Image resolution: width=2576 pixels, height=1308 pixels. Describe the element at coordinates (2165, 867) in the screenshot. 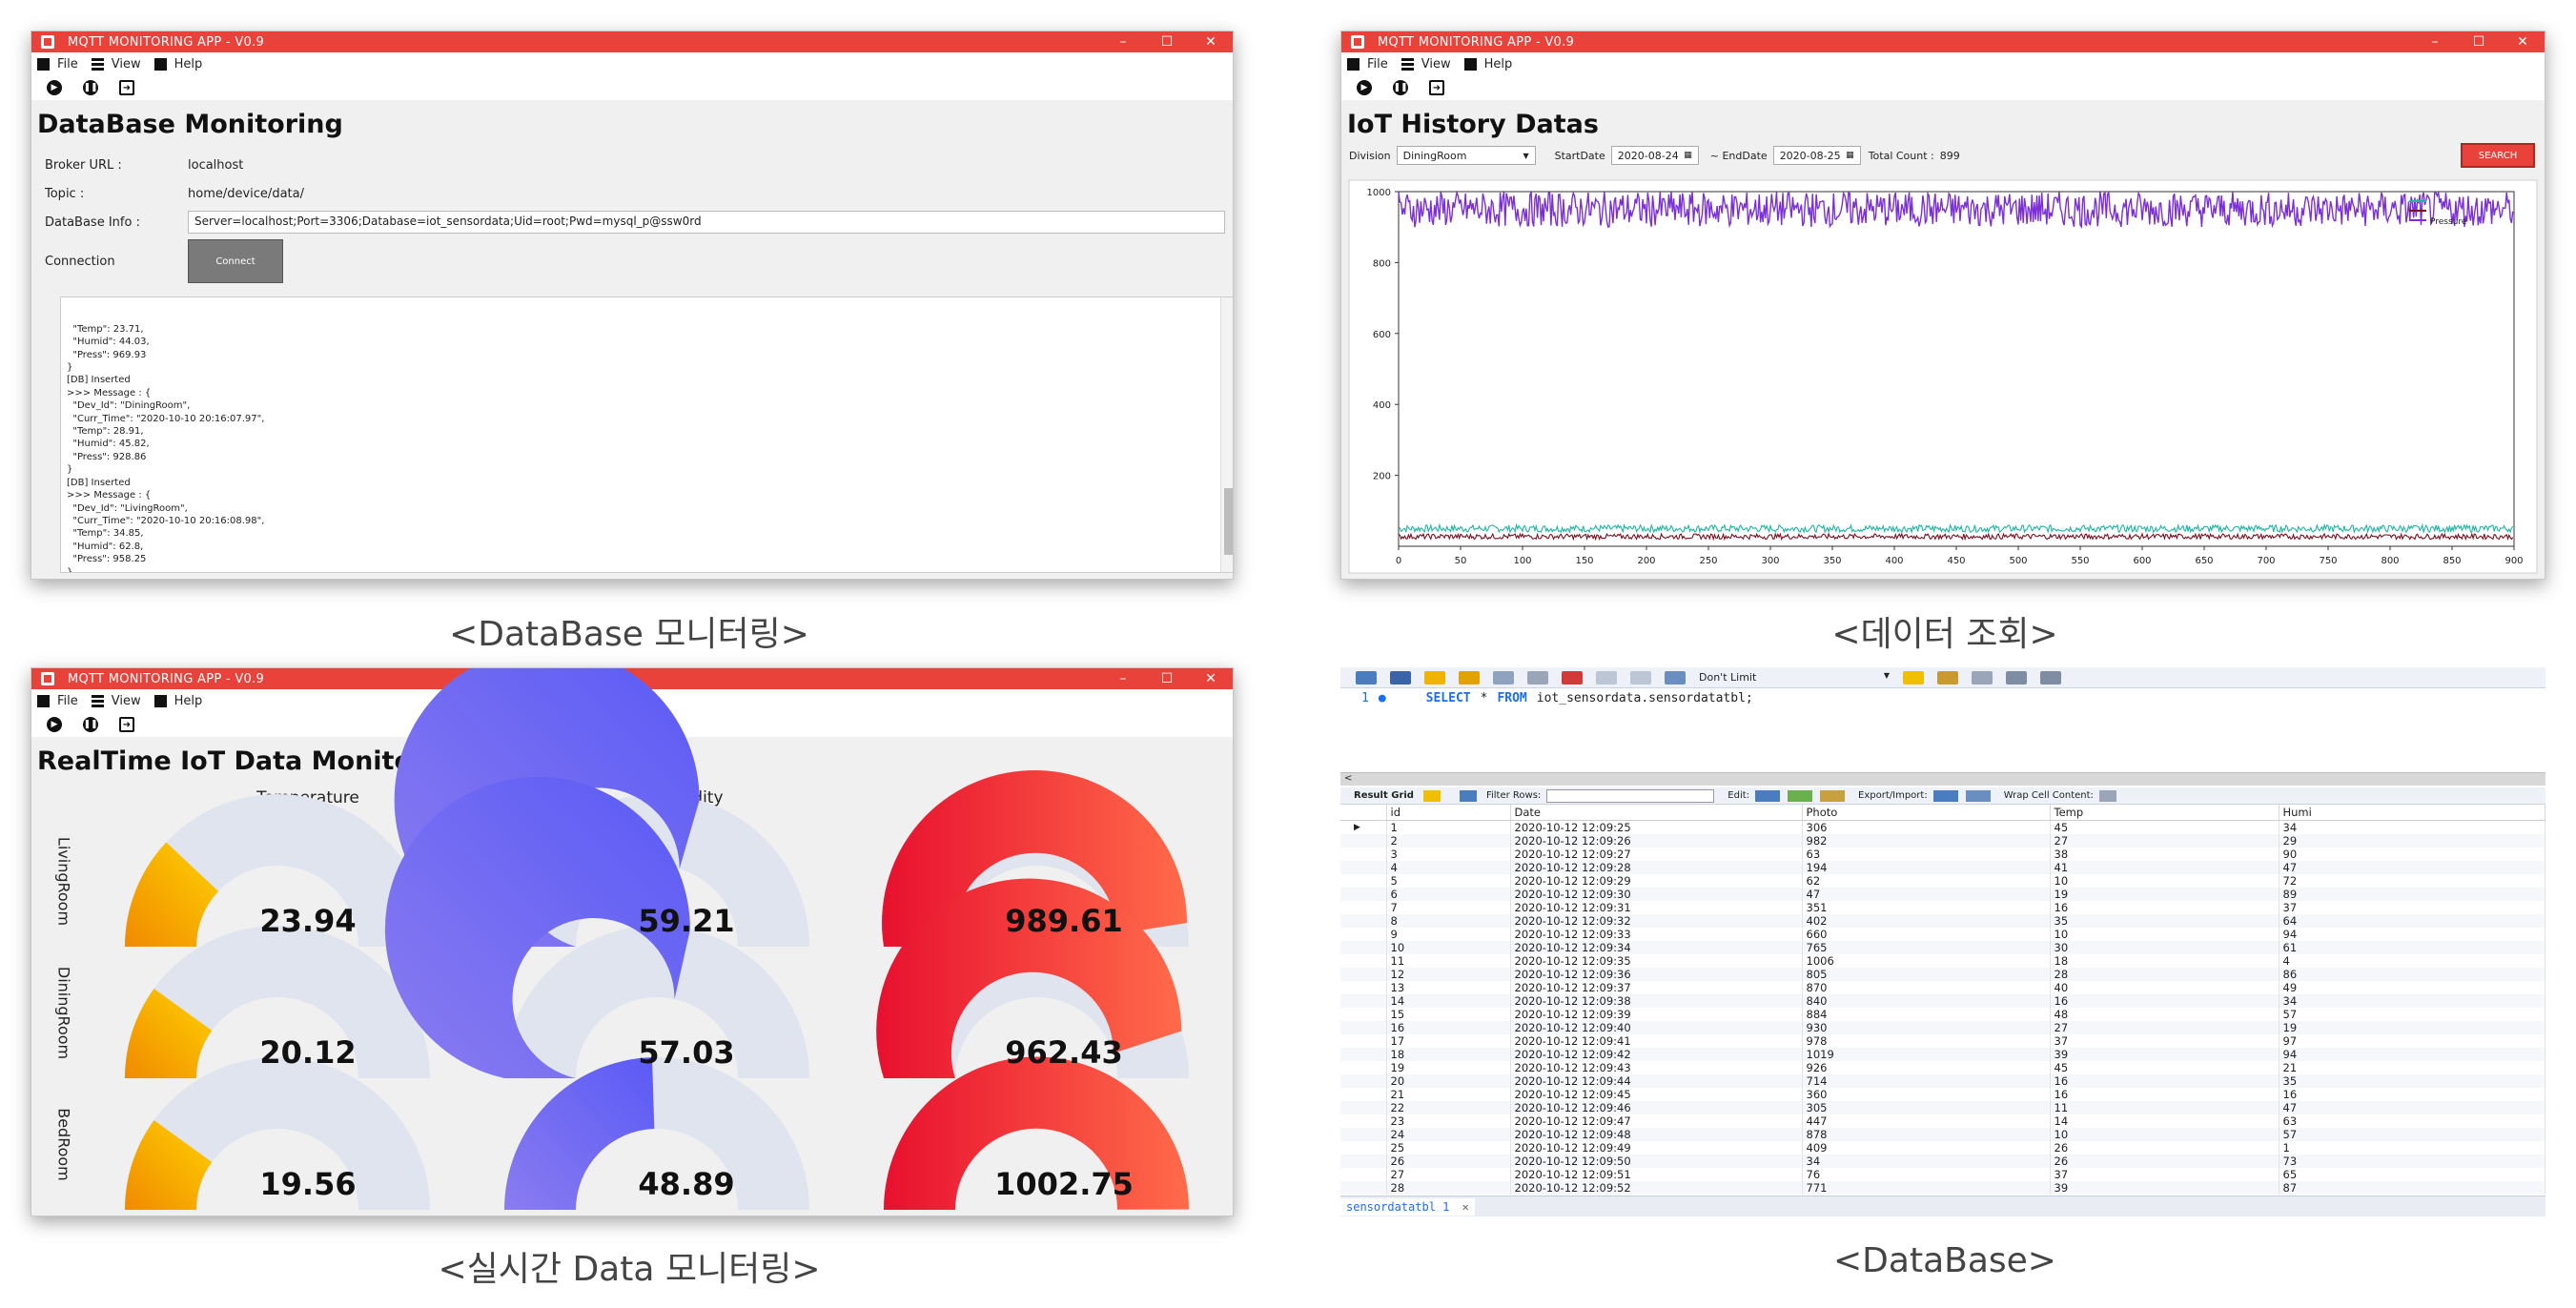

I see `cell-temp: 41` at that location.